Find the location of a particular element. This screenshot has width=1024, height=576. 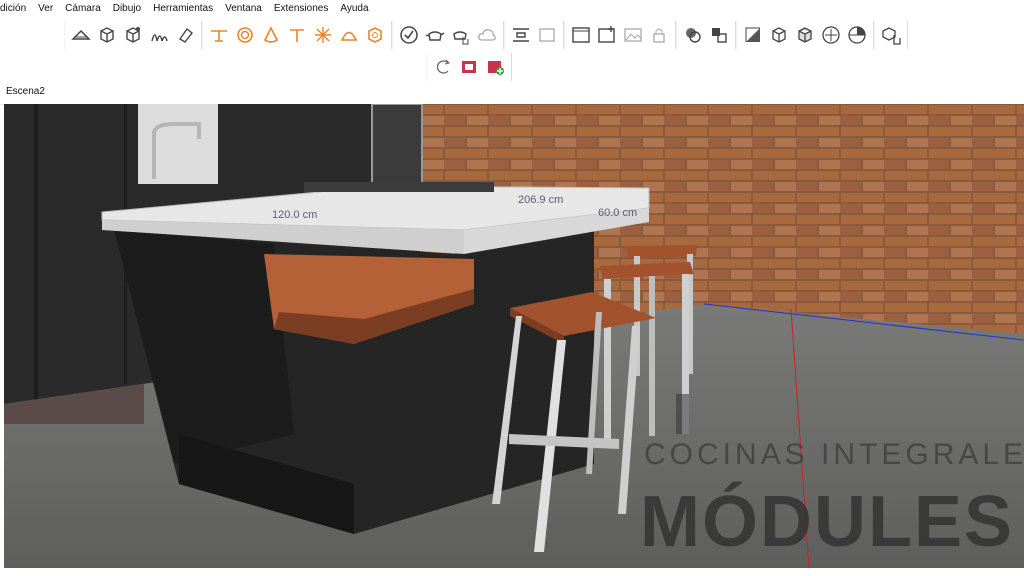

xray-icon is located at coordinates (753, 35).